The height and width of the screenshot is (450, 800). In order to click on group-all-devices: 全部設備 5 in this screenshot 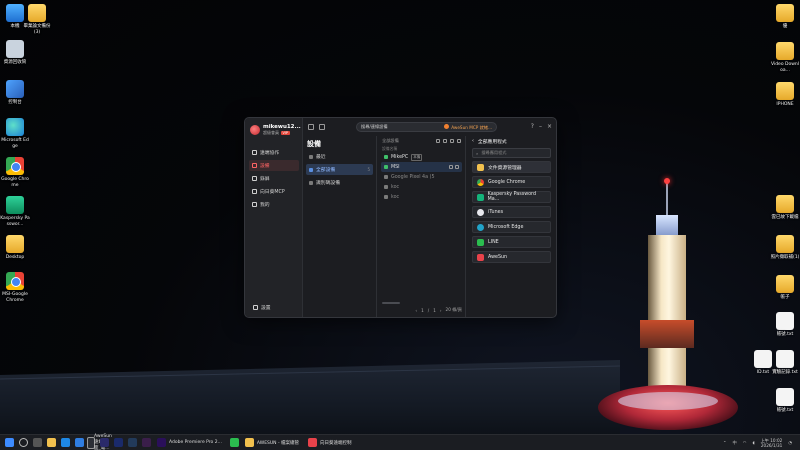, I will do `click(339, 169)`.